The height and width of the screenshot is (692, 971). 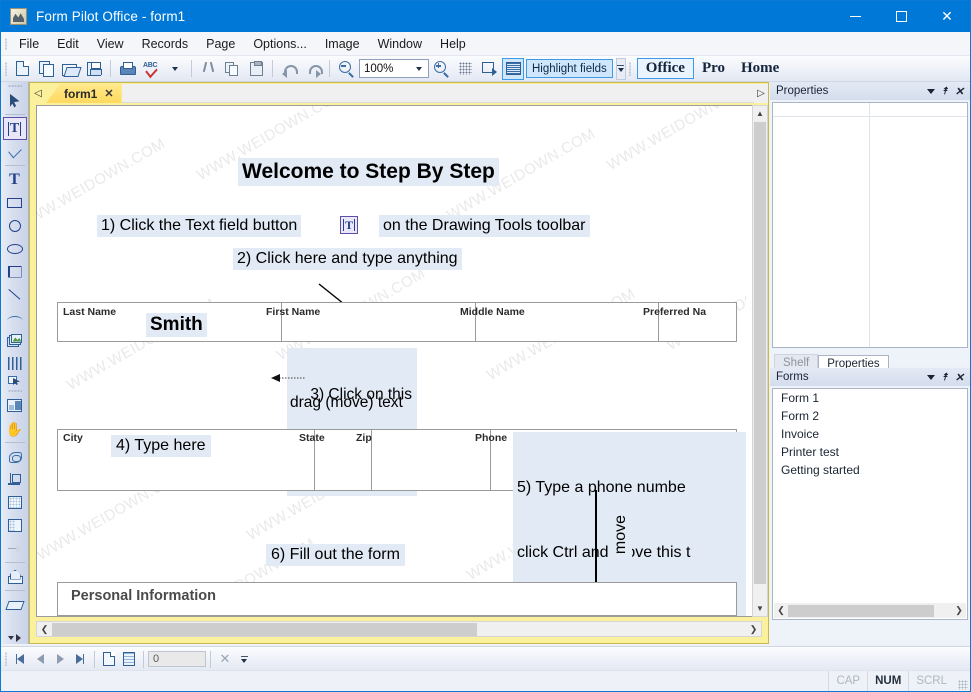 I want to click on document-horizontal-scrollbar: ❮ ❯, so click(x=399, y=629).